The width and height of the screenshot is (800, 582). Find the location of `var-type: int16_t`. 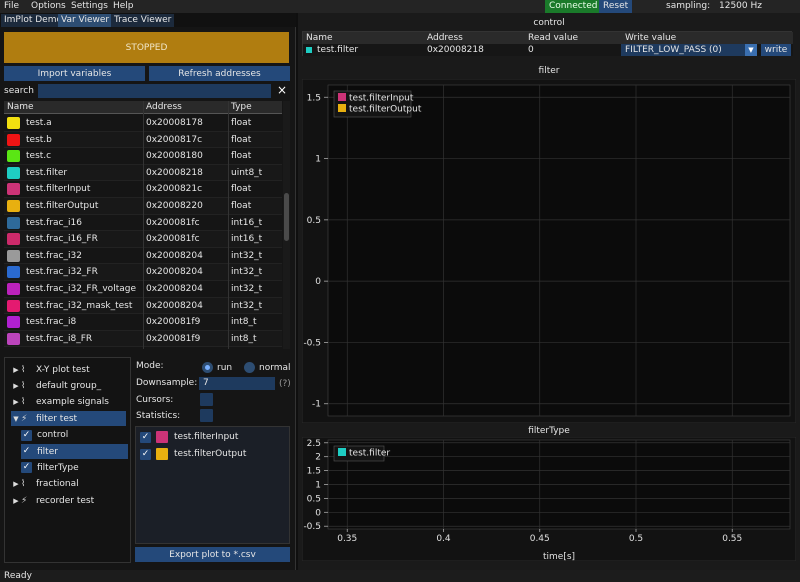

var-type: int16_t is located at coordinates (247, 239).